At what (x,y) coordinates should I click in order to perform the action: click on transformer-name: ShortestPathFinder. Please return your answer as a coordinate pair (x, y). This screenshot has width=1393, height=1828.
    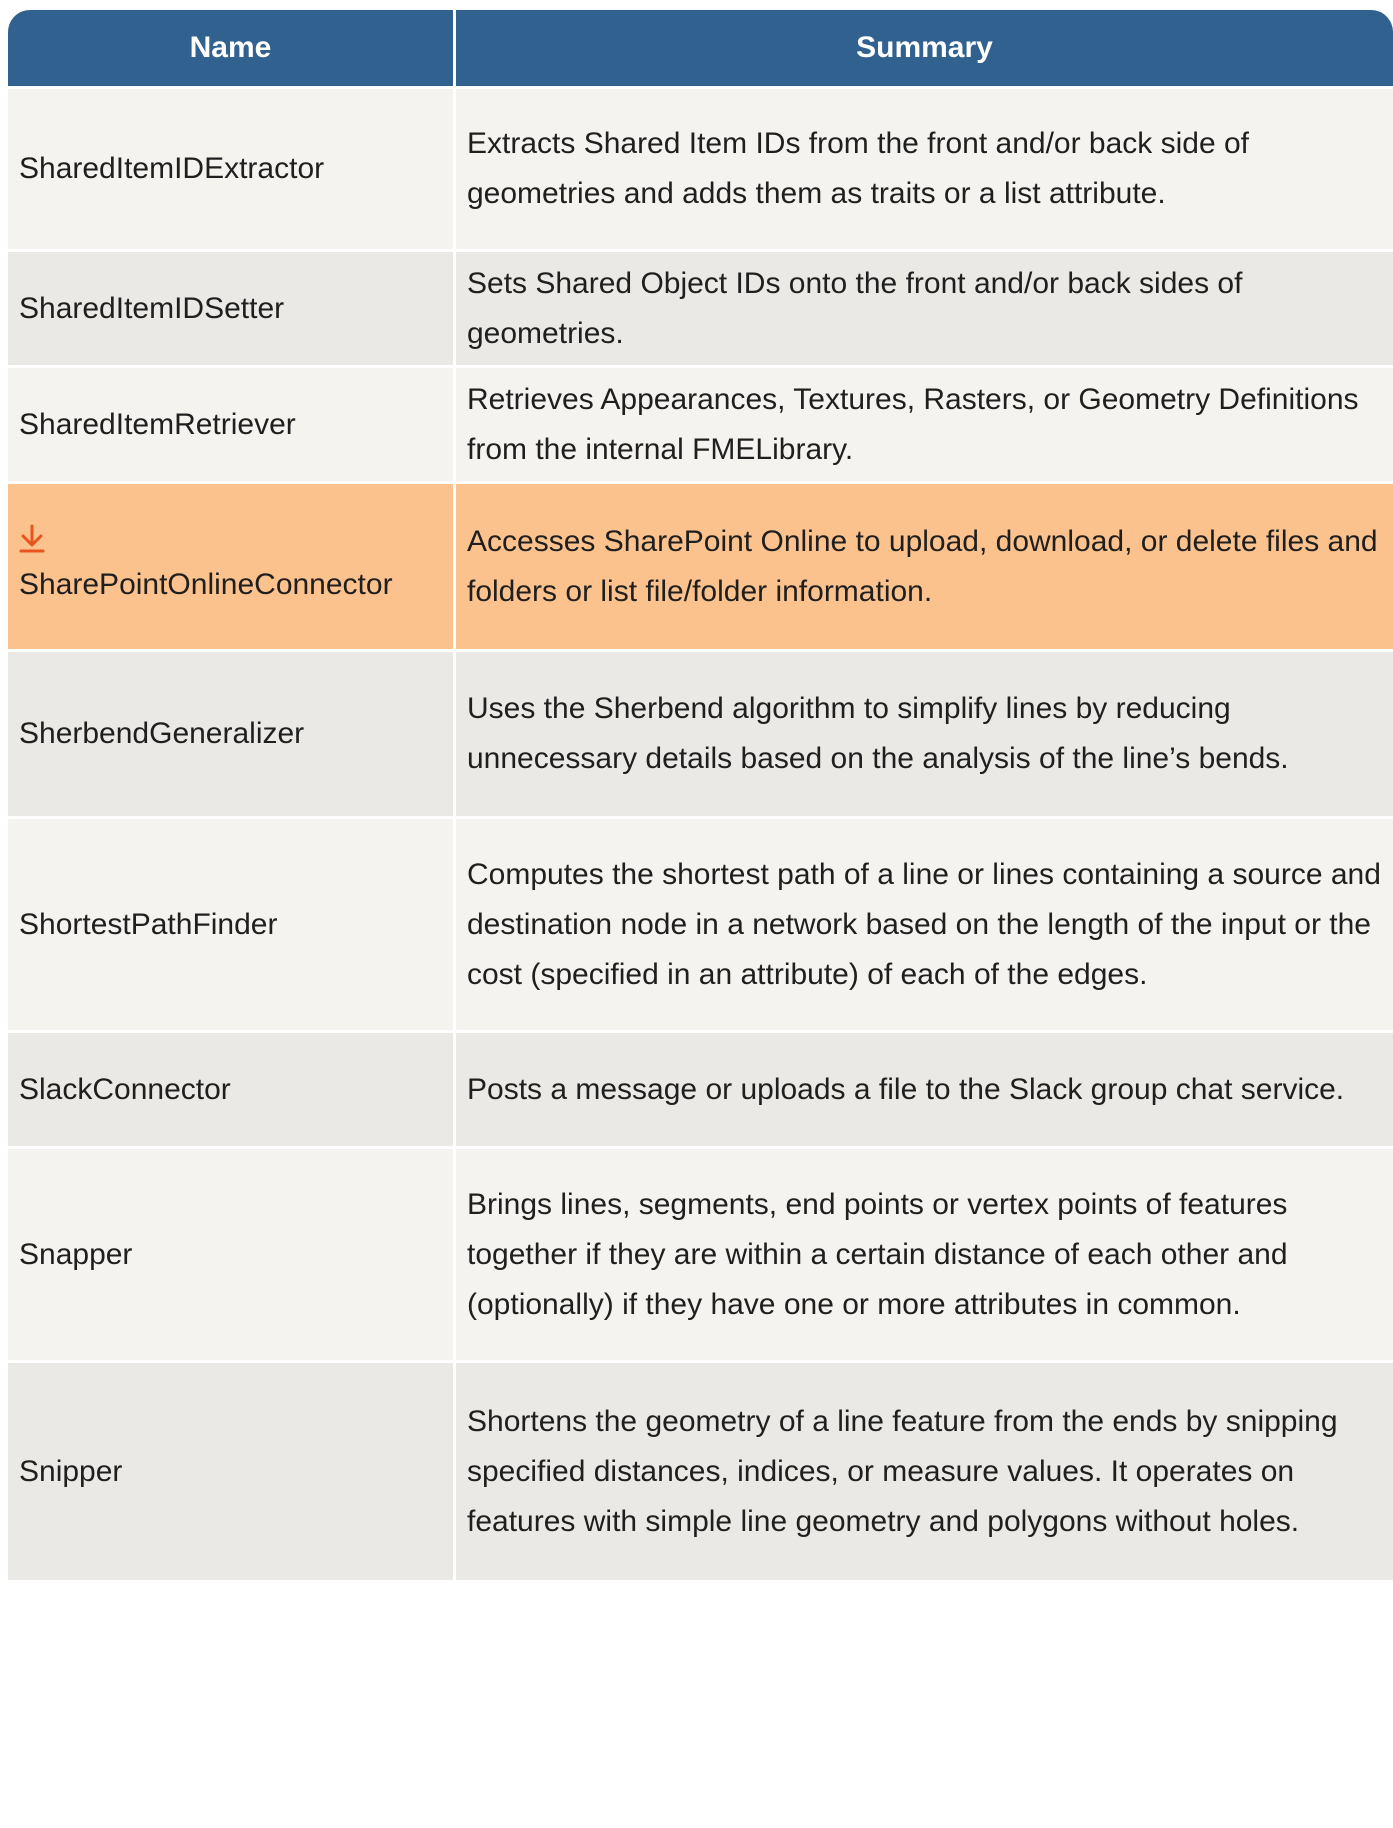
    Looking at the image, I should click on (148, 925).